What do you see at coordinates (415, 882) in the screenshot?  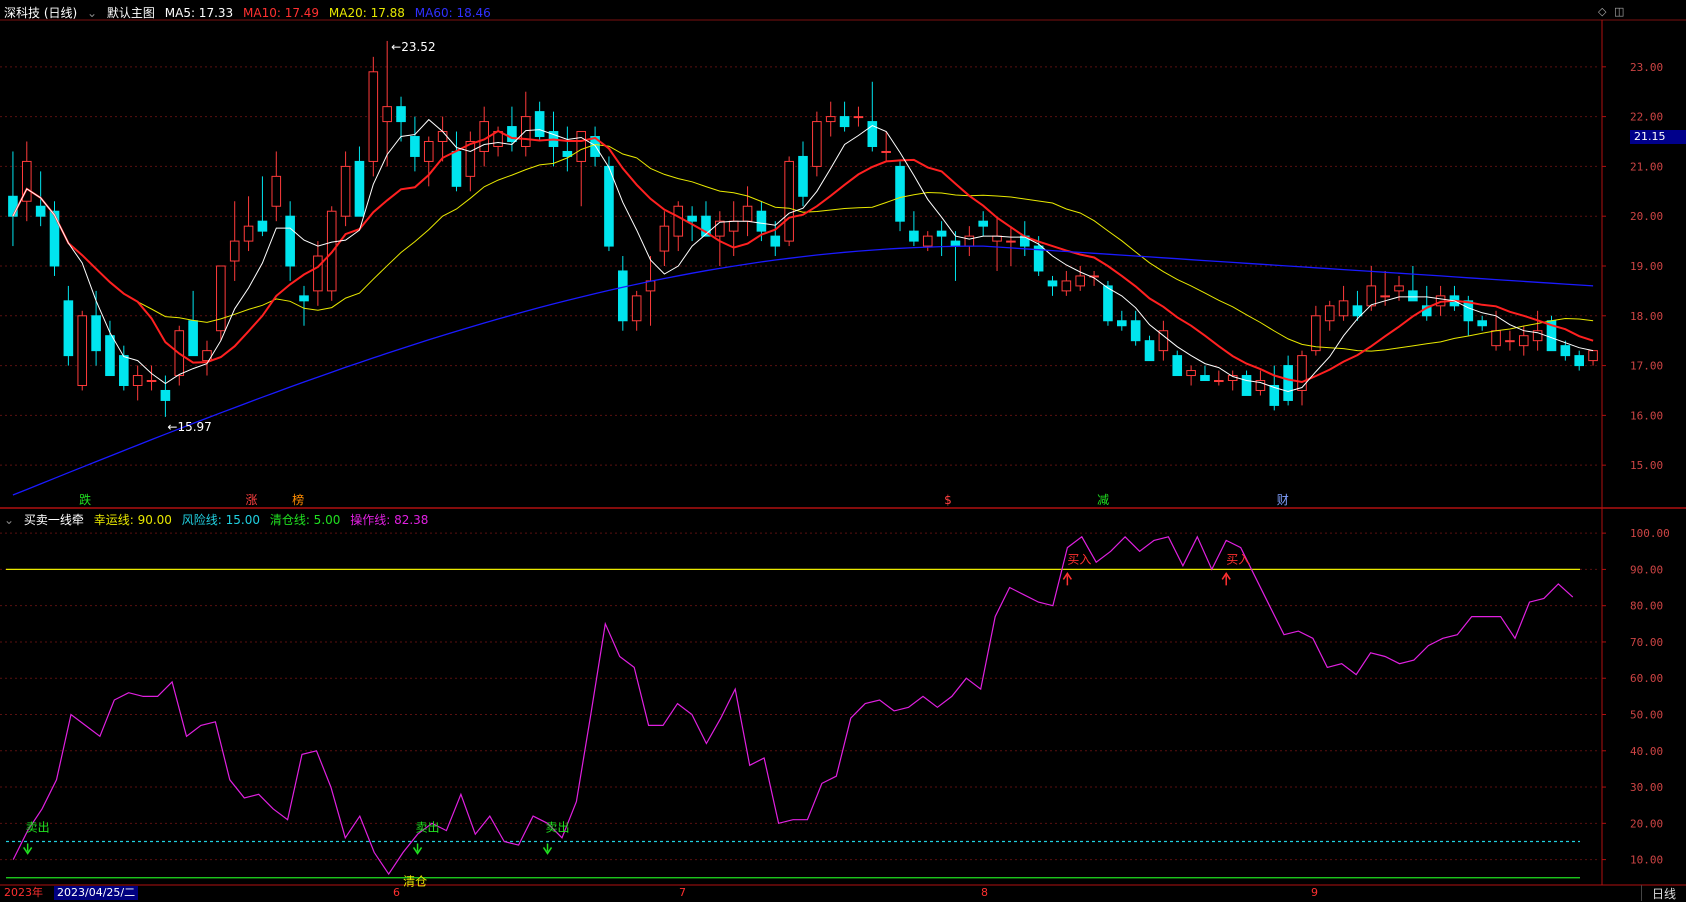 I see `clear-signal-label: 清仓` at bounding box center [415, 882].